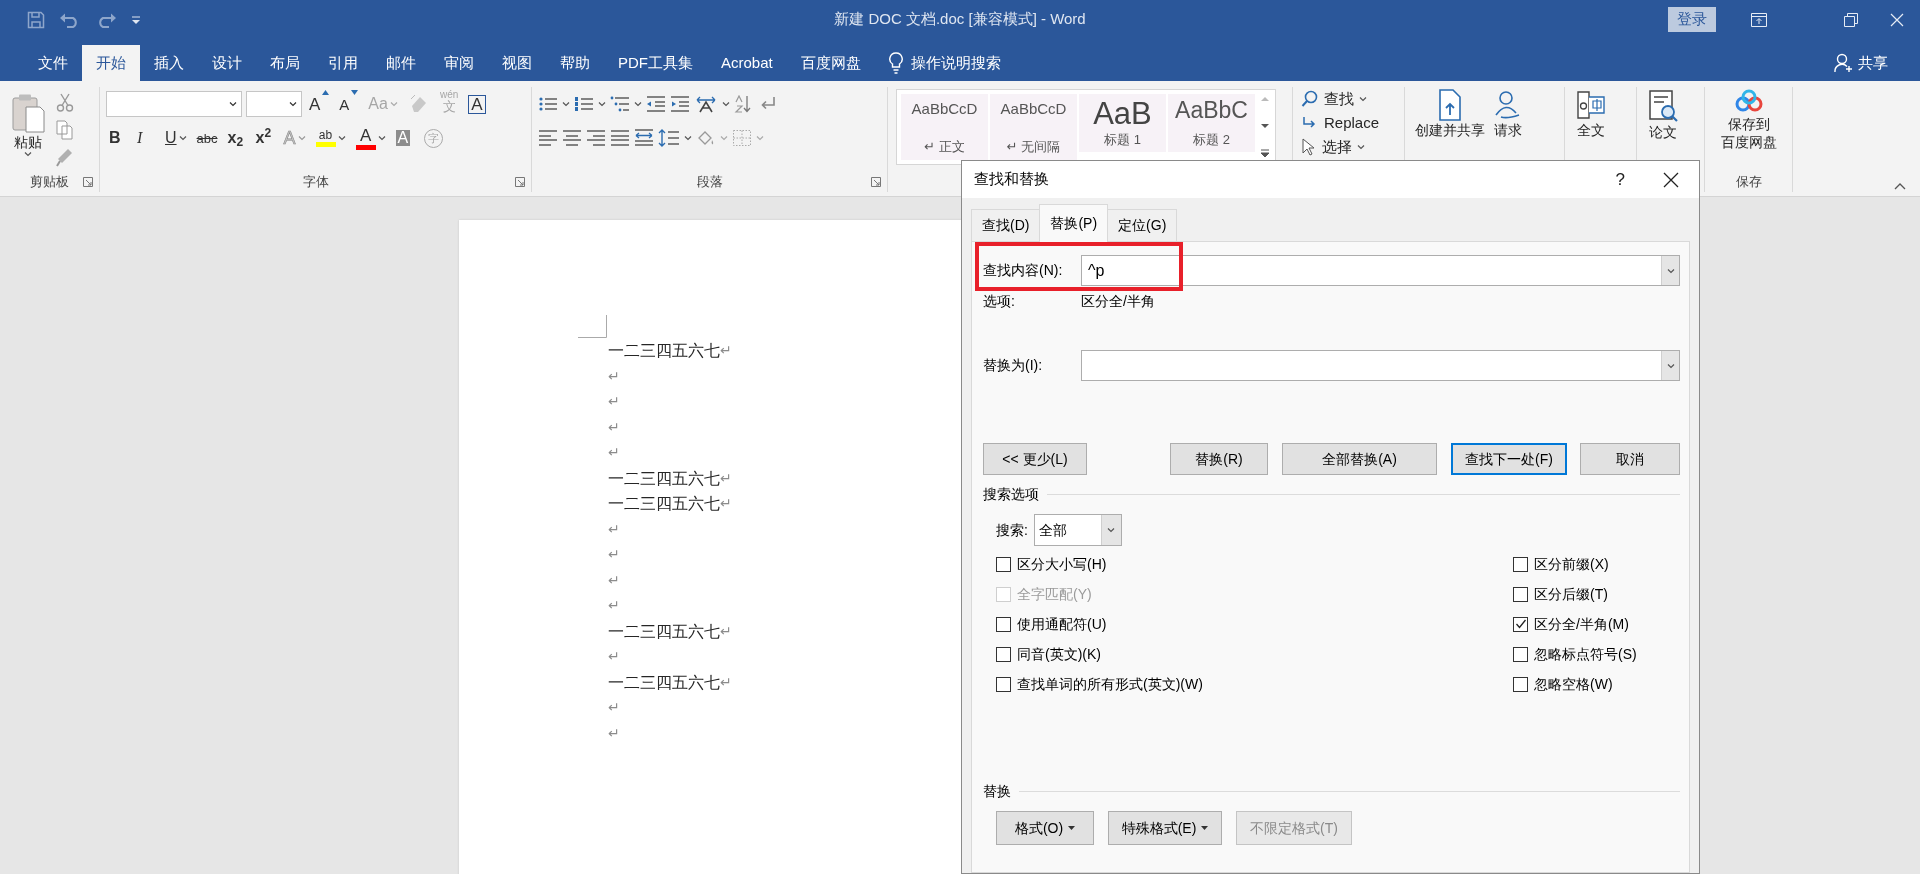 The image size is (1920, 874). I want to click on font-name-field, so click(174, 104).